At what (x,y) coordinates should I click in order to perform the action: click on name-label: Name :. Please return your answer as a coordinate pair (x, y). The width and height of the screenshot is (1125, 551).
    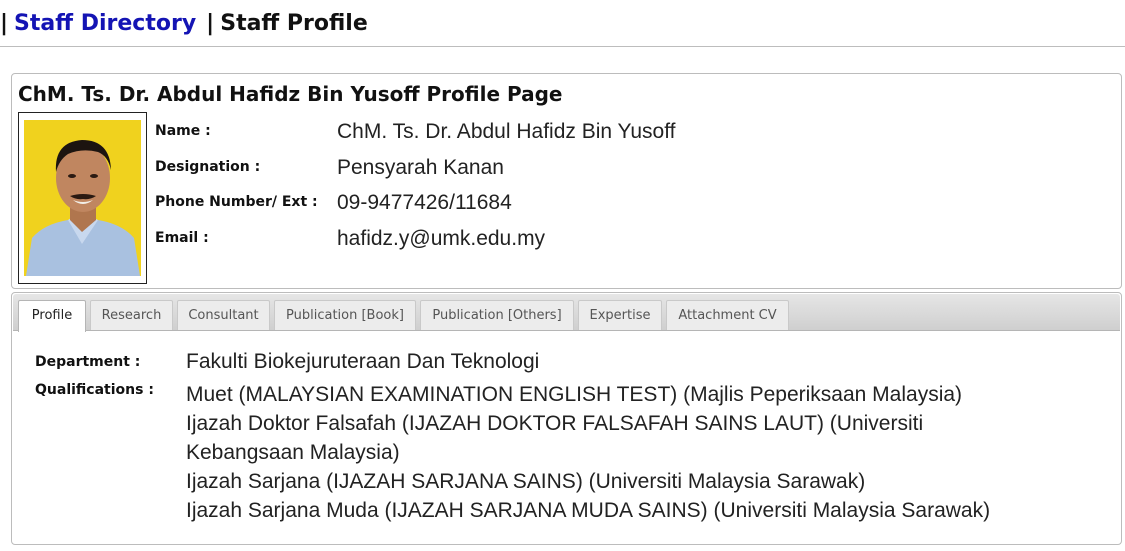
    Looking at the image, I should click on (183, 131).